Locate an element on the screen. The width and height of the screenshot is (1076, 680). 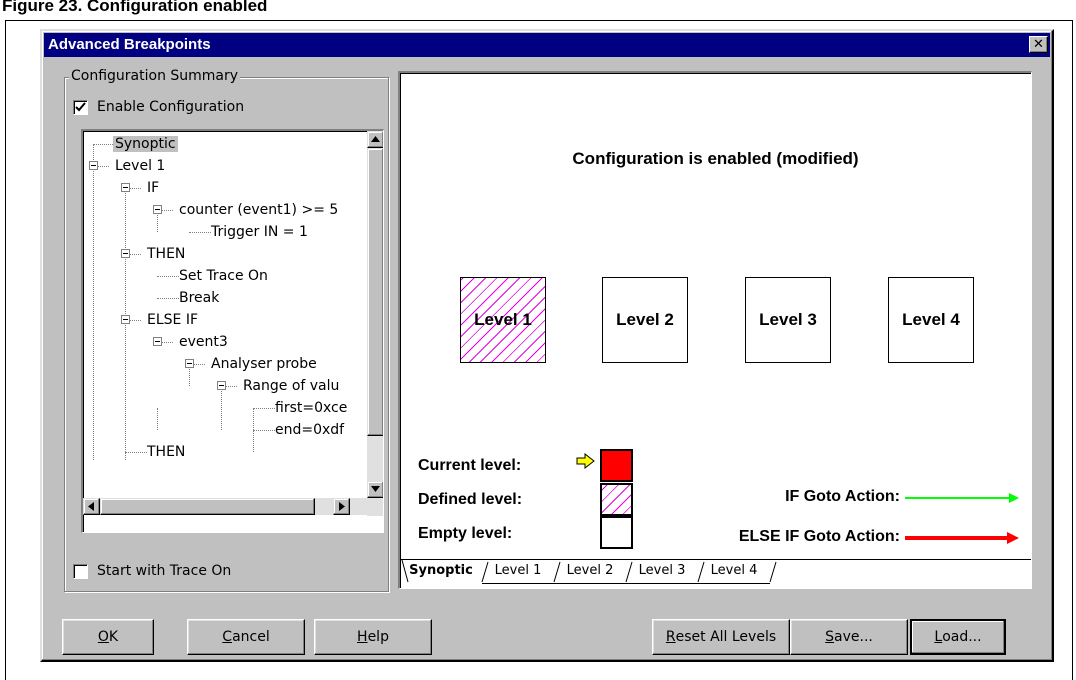
enable-configuration-checkbox: Enable Configuration is located at coordinates (158, 107).